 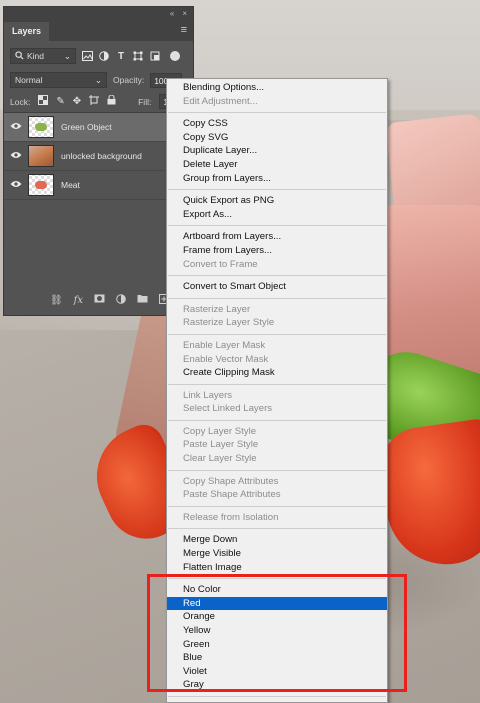 I want to click on menu-item-merge-visible: Merge Visible, so click(x=277, y=554).